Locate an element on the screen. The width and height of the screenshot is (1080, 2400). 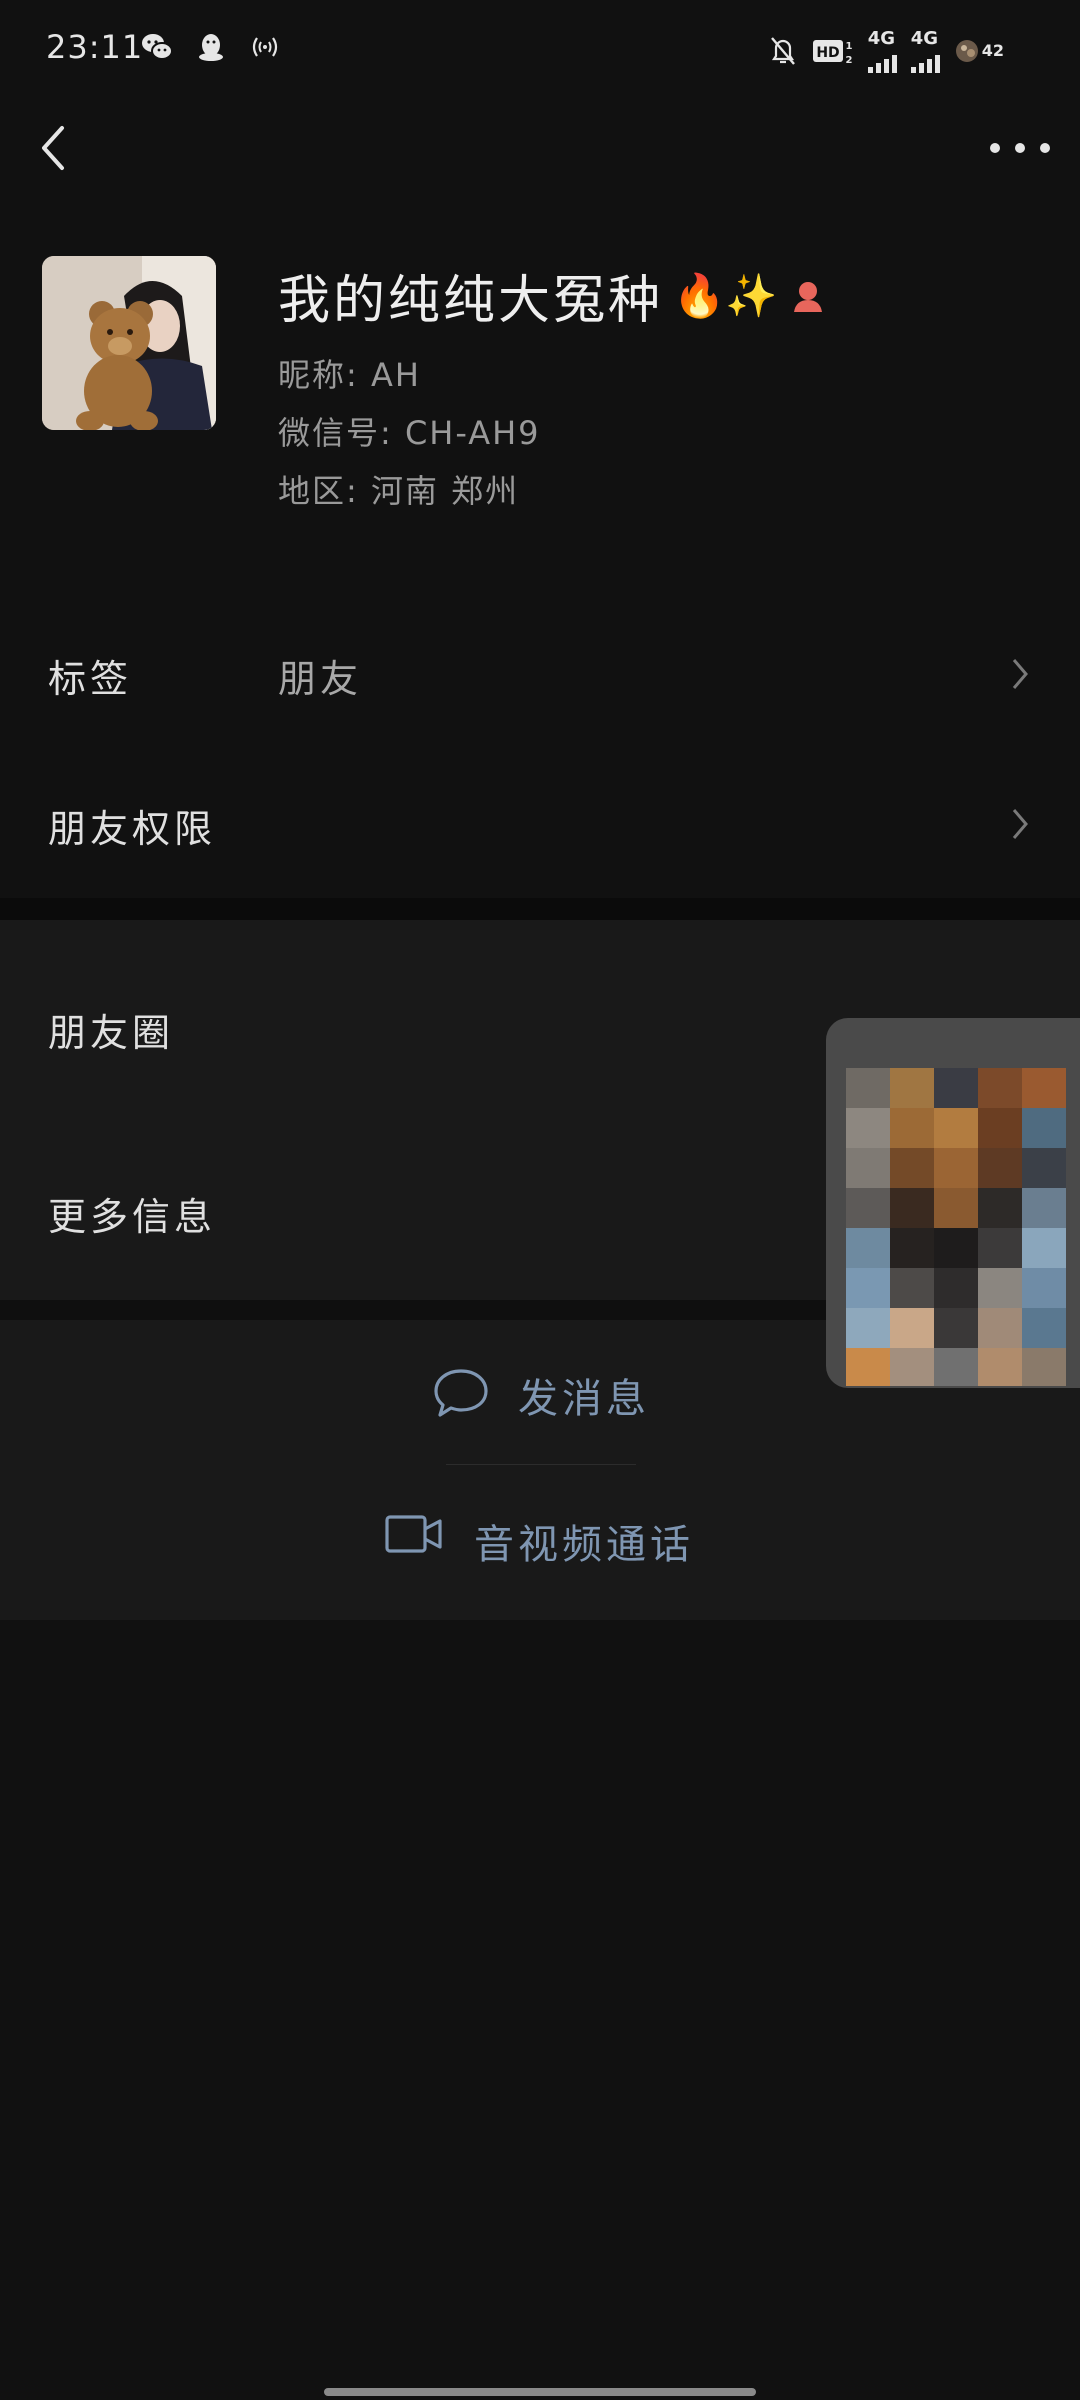
mute-bell-icon is located at coordinates (782, 50).